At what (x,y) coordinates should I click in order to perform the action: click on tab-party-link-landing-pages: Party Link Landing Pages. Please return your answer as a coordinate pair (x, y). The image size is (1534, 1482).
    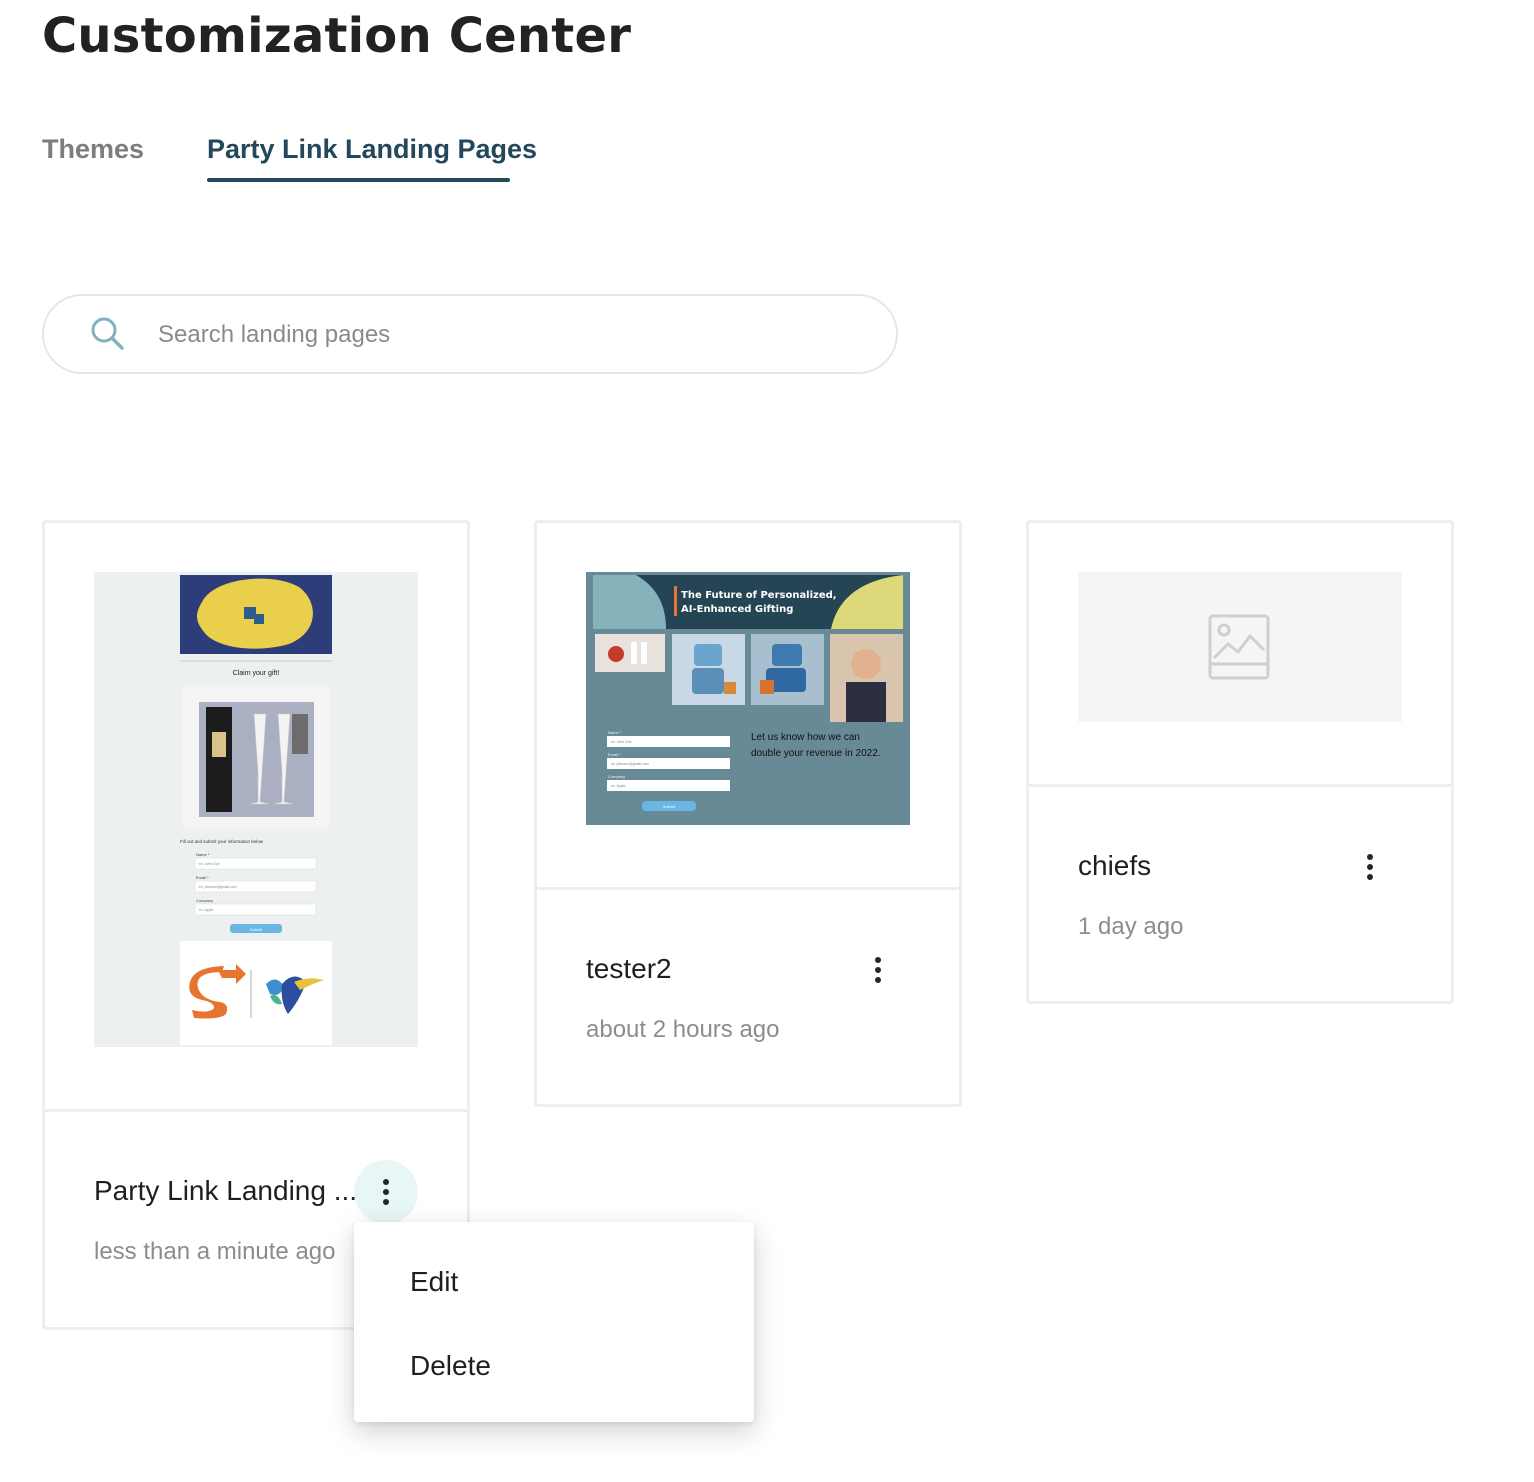
    Looking at the image, I should click on (372, 149).